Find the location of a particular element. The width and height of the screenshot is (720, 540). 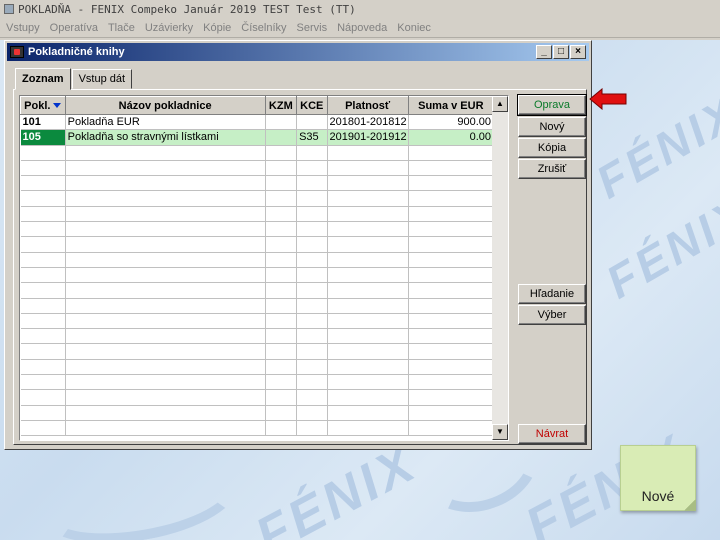

window-icon is located at coordinates (17, 52).